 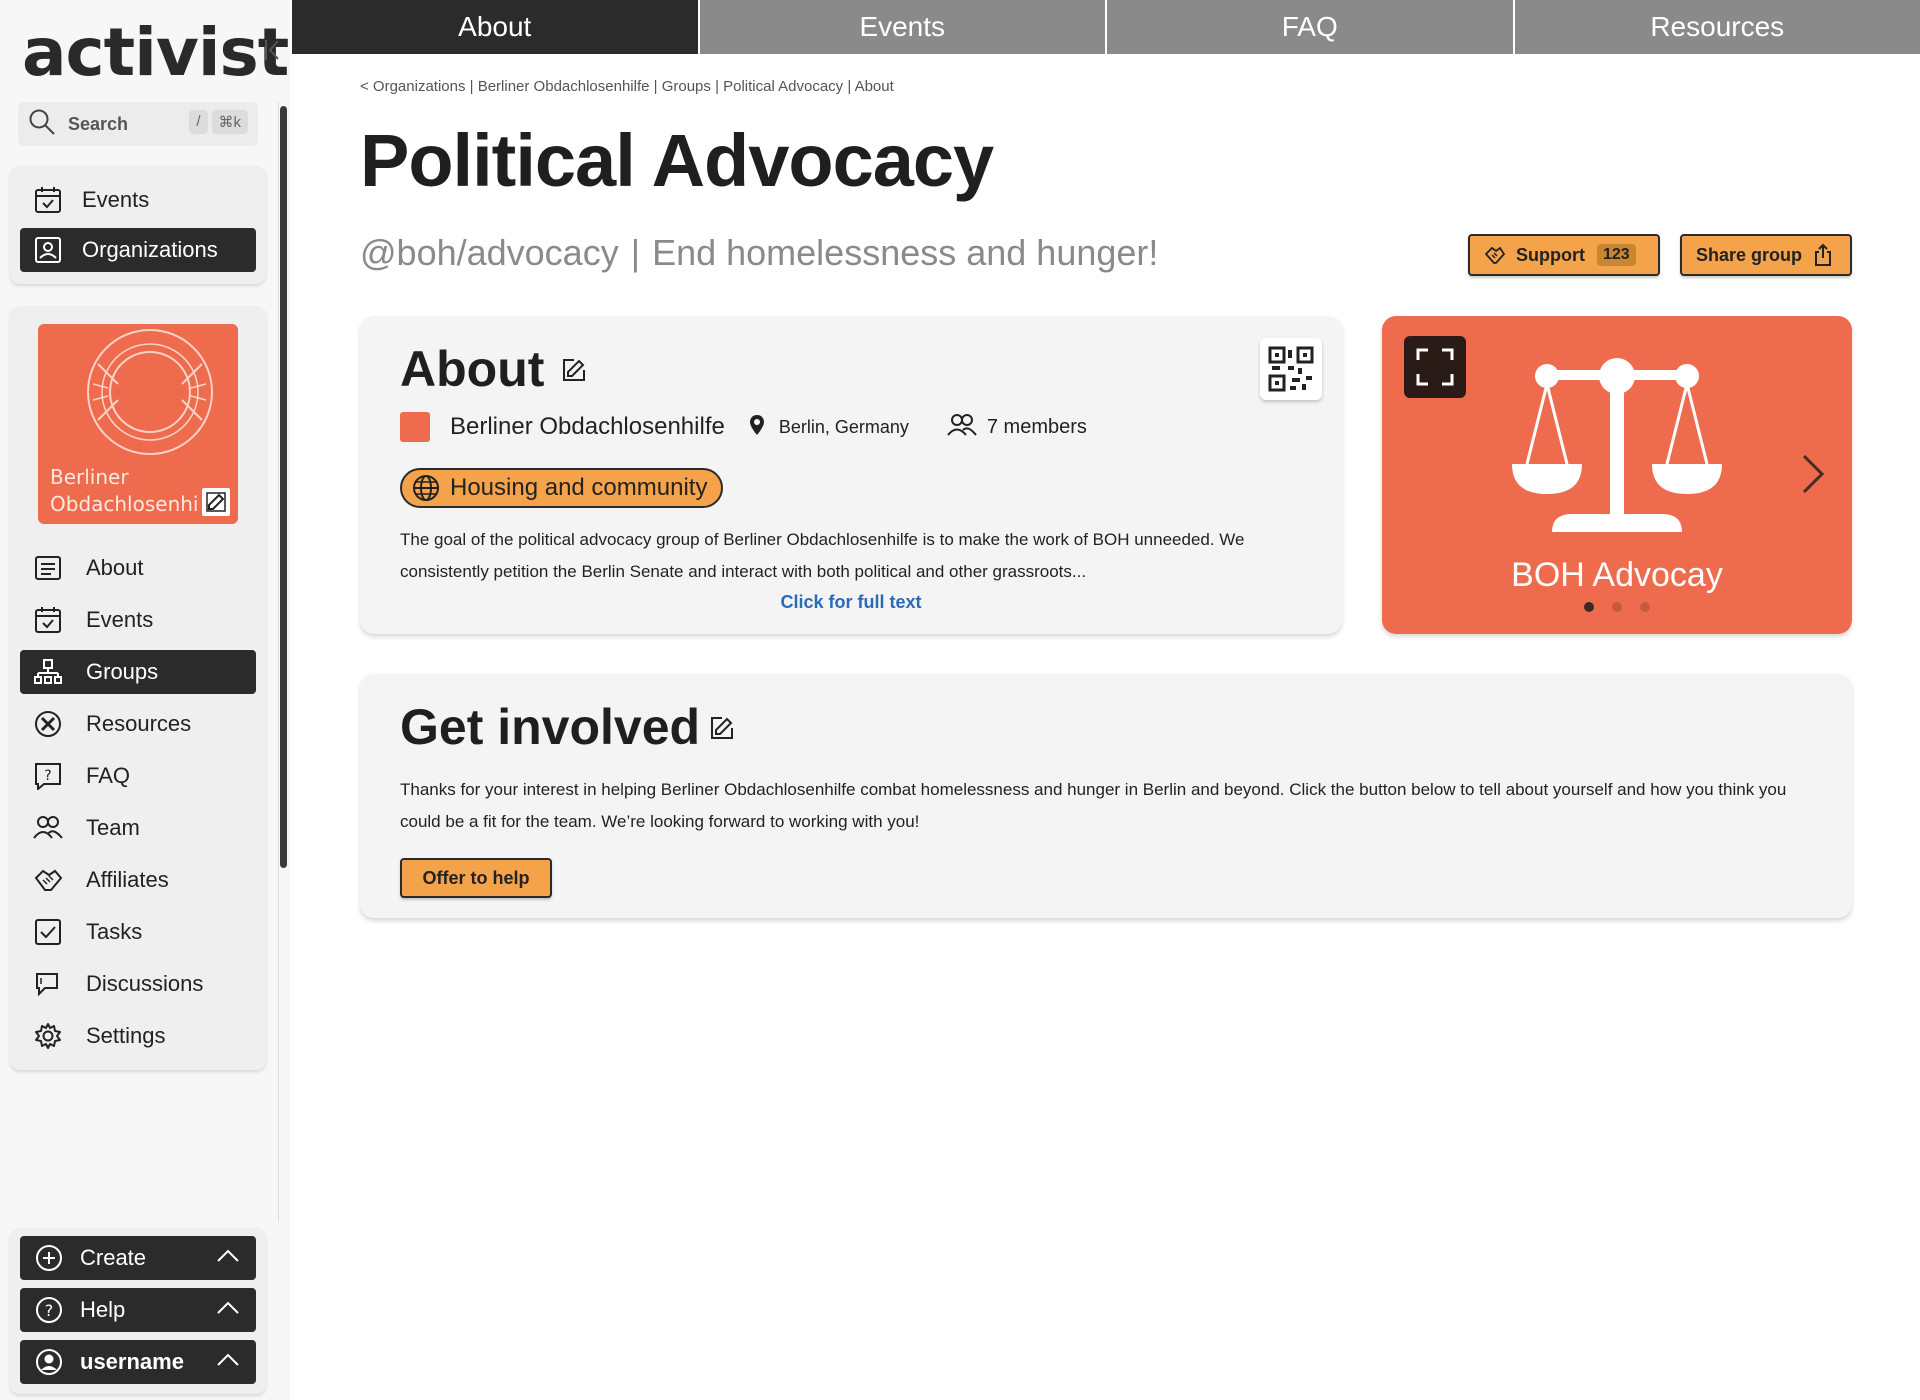 What do you see at coordinates (138, 1036) in the screenshot?
I see `sidebar-item-settings: Settings` at bounding box center [138, 1036].